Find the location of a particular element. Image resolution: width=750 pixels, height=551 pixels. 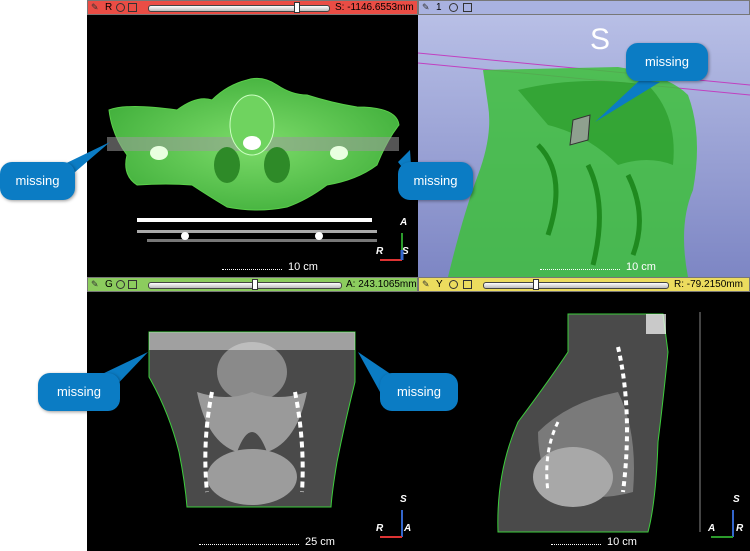

missing-callout-5: missing is located at coordinates (419, 392).